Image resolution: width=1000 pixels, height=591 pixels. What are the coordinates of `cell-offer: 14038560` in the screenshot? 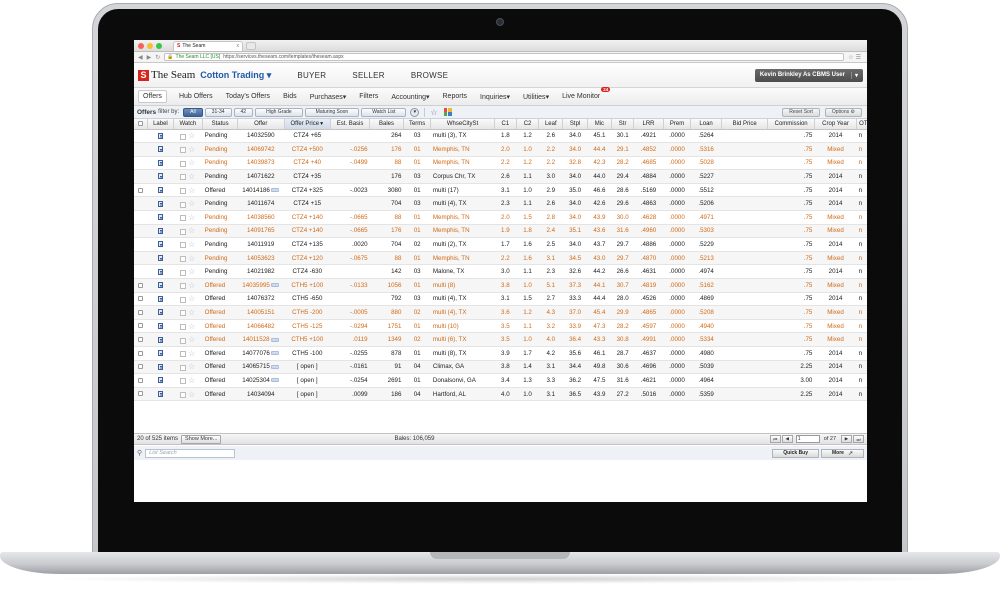 It's located at (261, 217).